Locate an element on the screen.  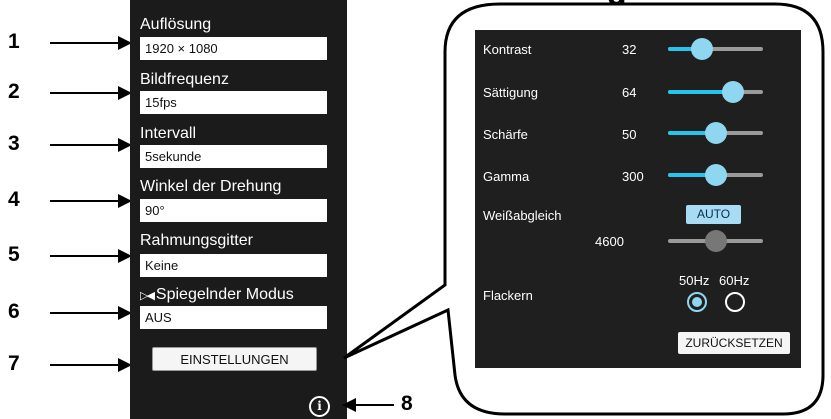
sharpness-slider-knob is located at coordinates (715, 133).